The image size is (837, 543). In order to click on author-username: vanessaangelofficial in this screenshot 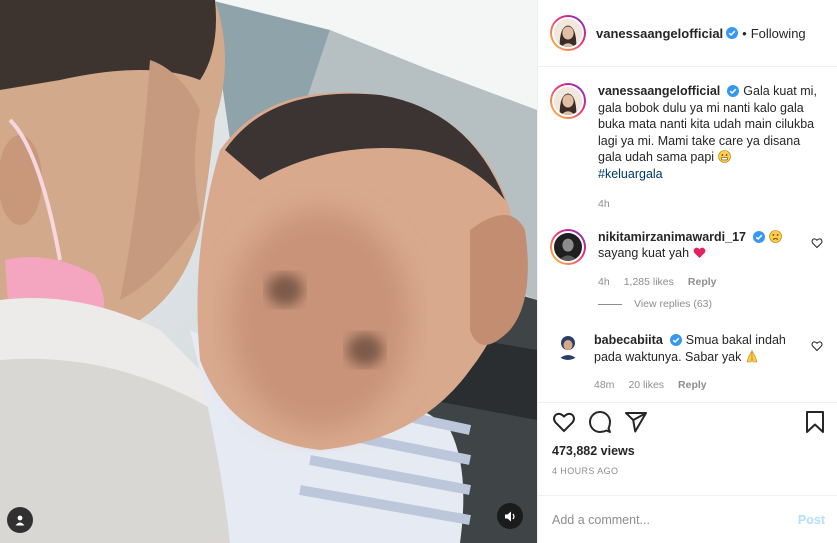, I will do `click(659, 33)`.